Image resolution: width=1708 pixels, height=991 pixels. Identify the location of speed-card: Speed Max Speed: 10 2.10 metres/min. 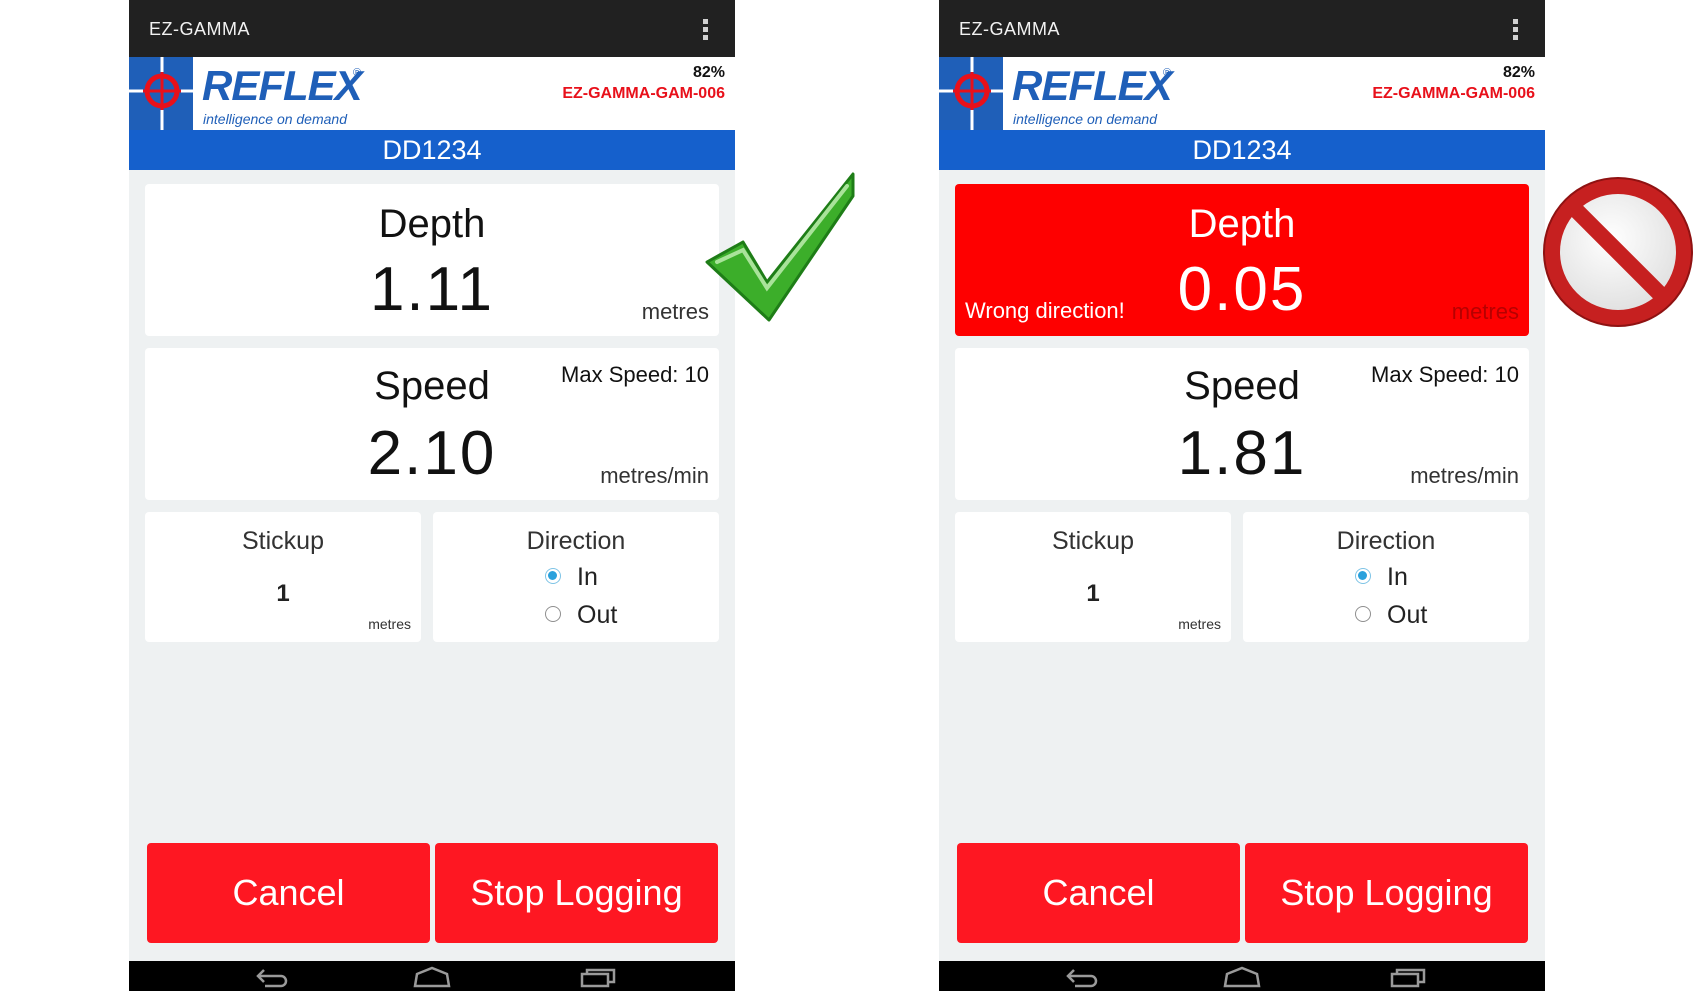
(432, 424).